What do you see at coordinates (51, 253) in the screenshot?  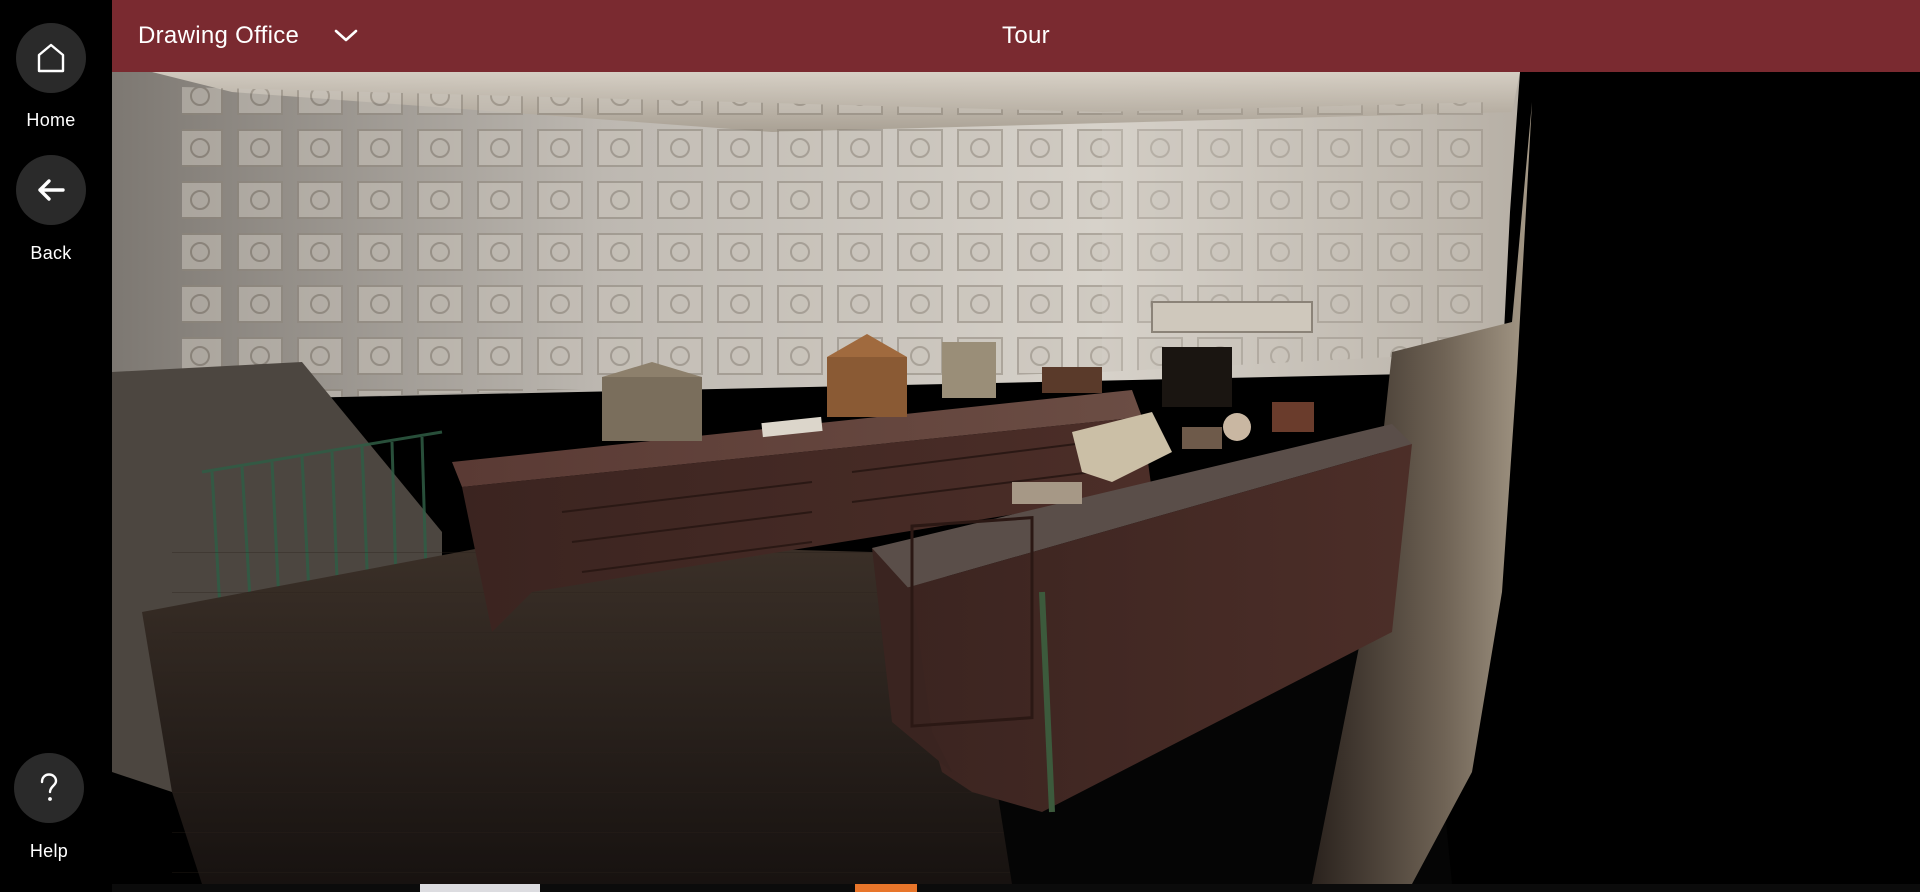 I see `back-label: Back` at bounding box center [51, 253].